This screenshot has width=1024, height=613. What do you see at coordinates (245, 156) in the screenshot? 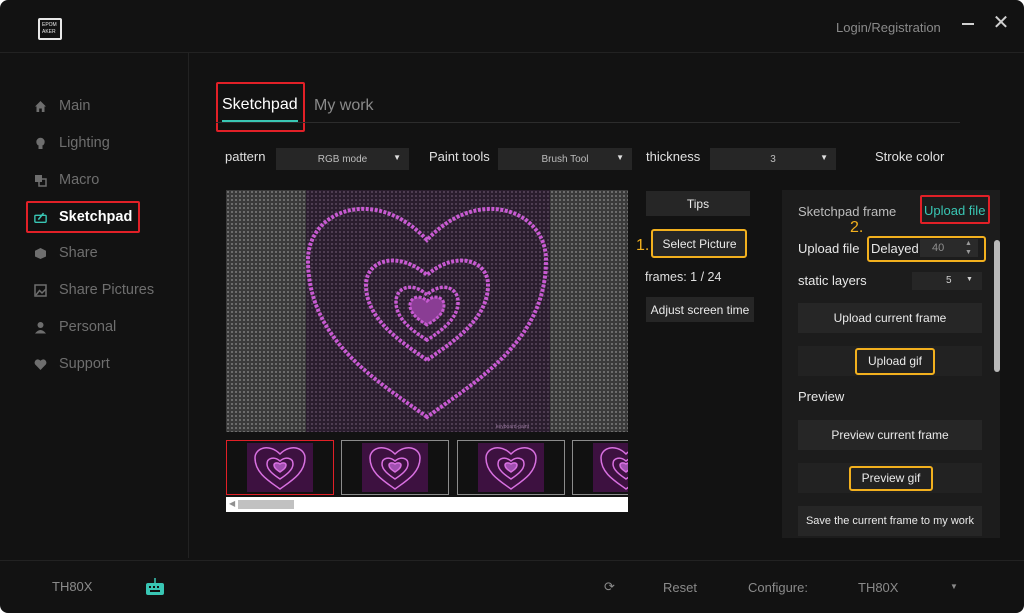
I see `pattern-label: pattern` at bounding box center [245, 156].